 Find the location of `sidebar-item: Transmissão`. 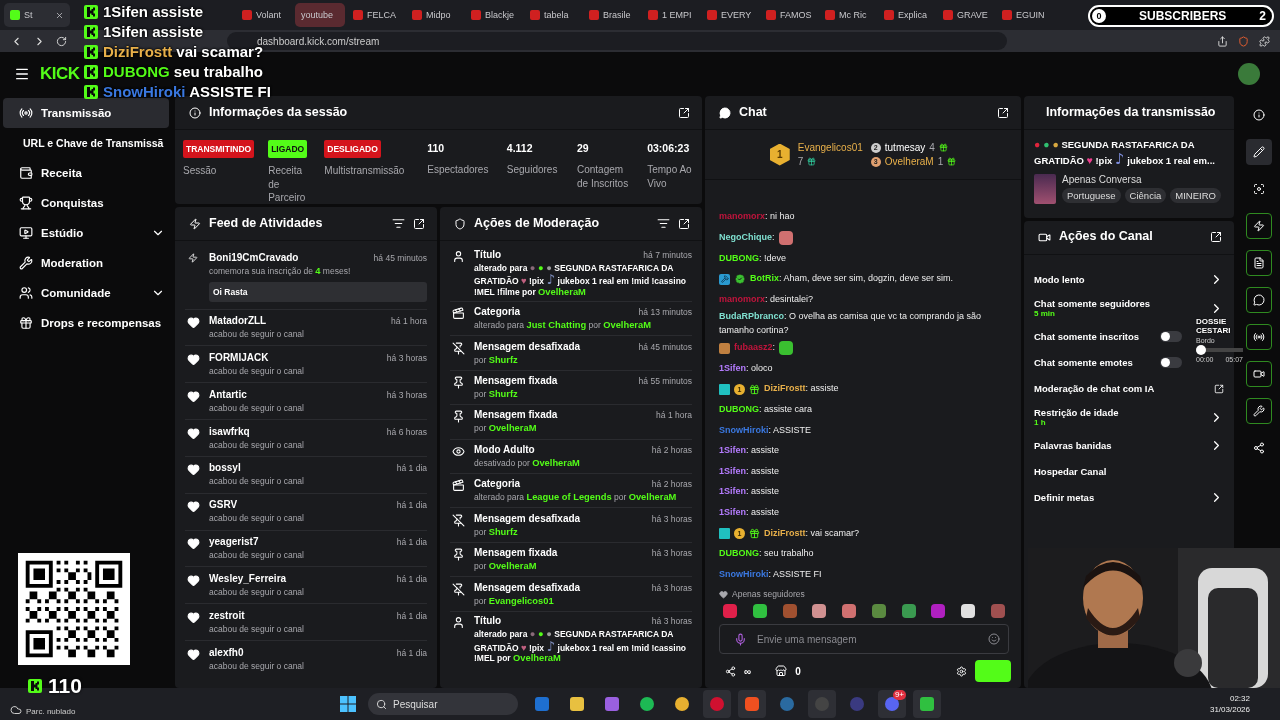

sidebar-item: Transmissão is located at coordinates (86, 113).